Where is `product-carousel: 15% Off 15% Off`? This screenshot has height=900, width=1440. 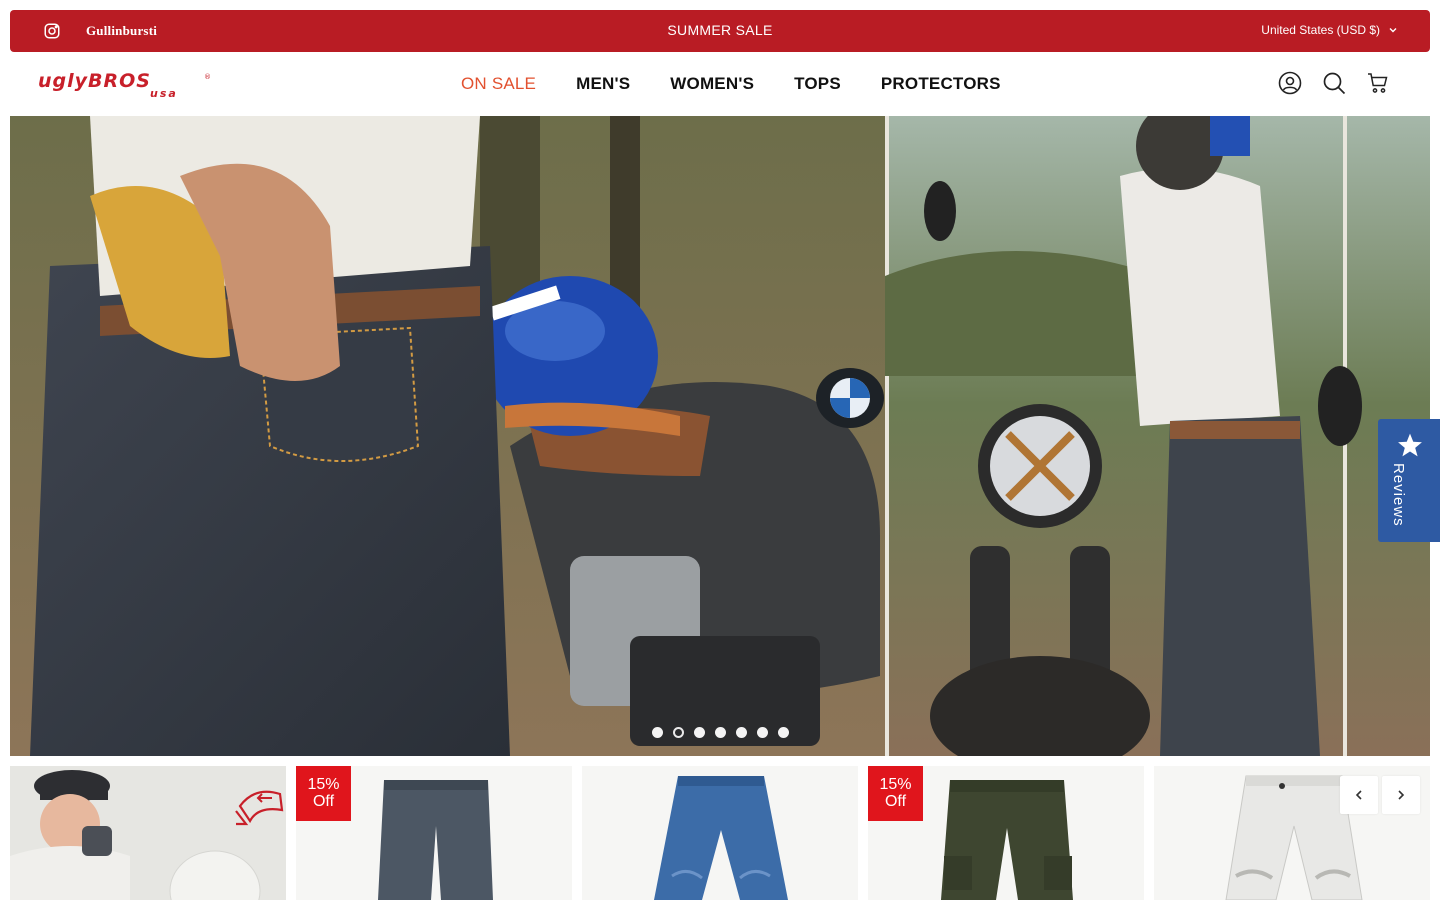 product-carousel: 15% Off 15% Off is located at coordinates (720, 833).